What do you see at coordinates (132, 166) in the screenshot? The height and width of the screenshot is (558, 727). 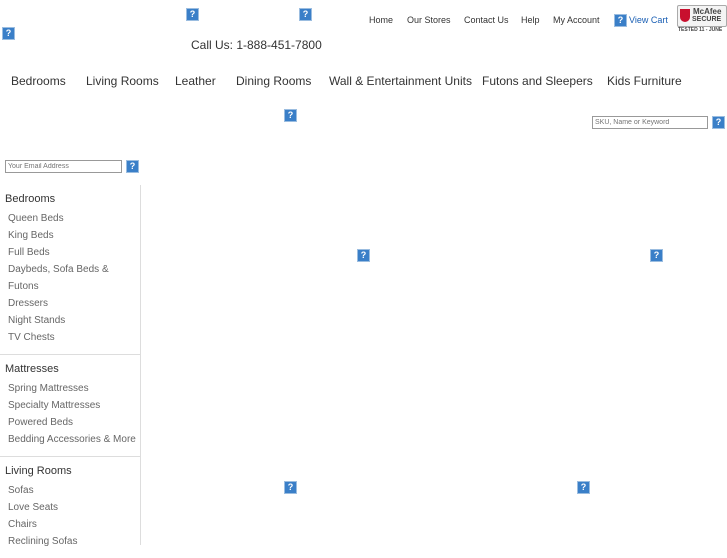 I see `email-signup-button: ?` at bounding box center [132, 166].